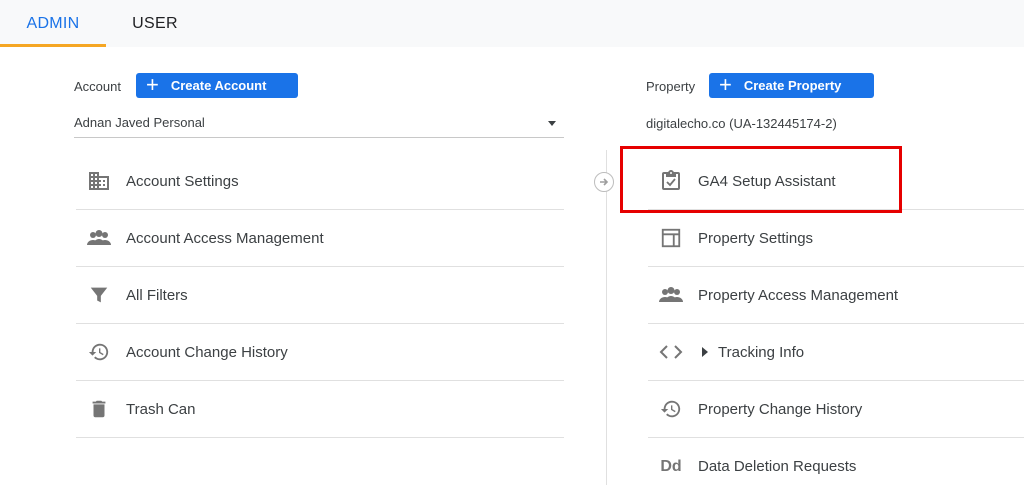 Image resolution: width=1024 pixels, height=485 pixels. Describe the element at coordinates (671, 181) in the screenshot. I see `clipboard-check-icon` at that location.